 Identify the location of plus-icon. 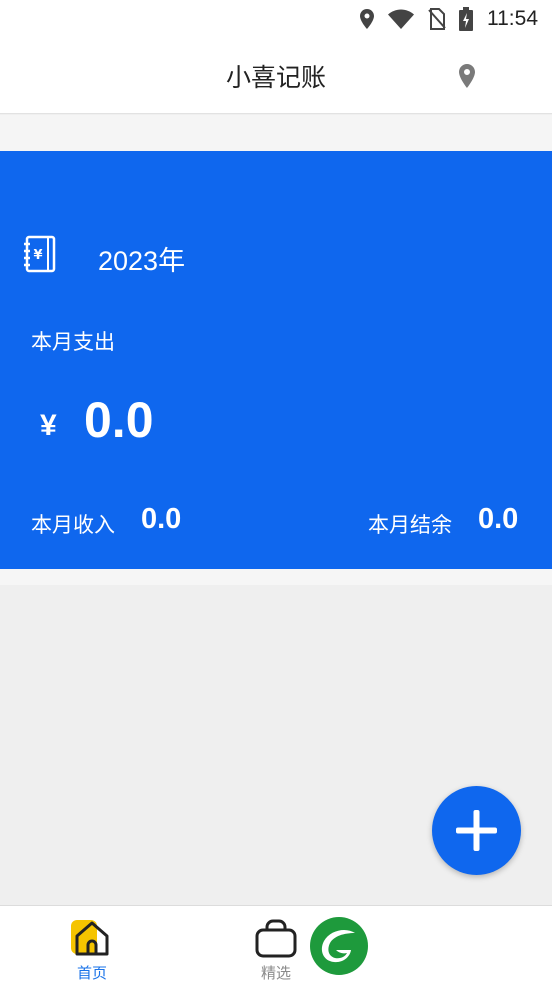
(476, 830).